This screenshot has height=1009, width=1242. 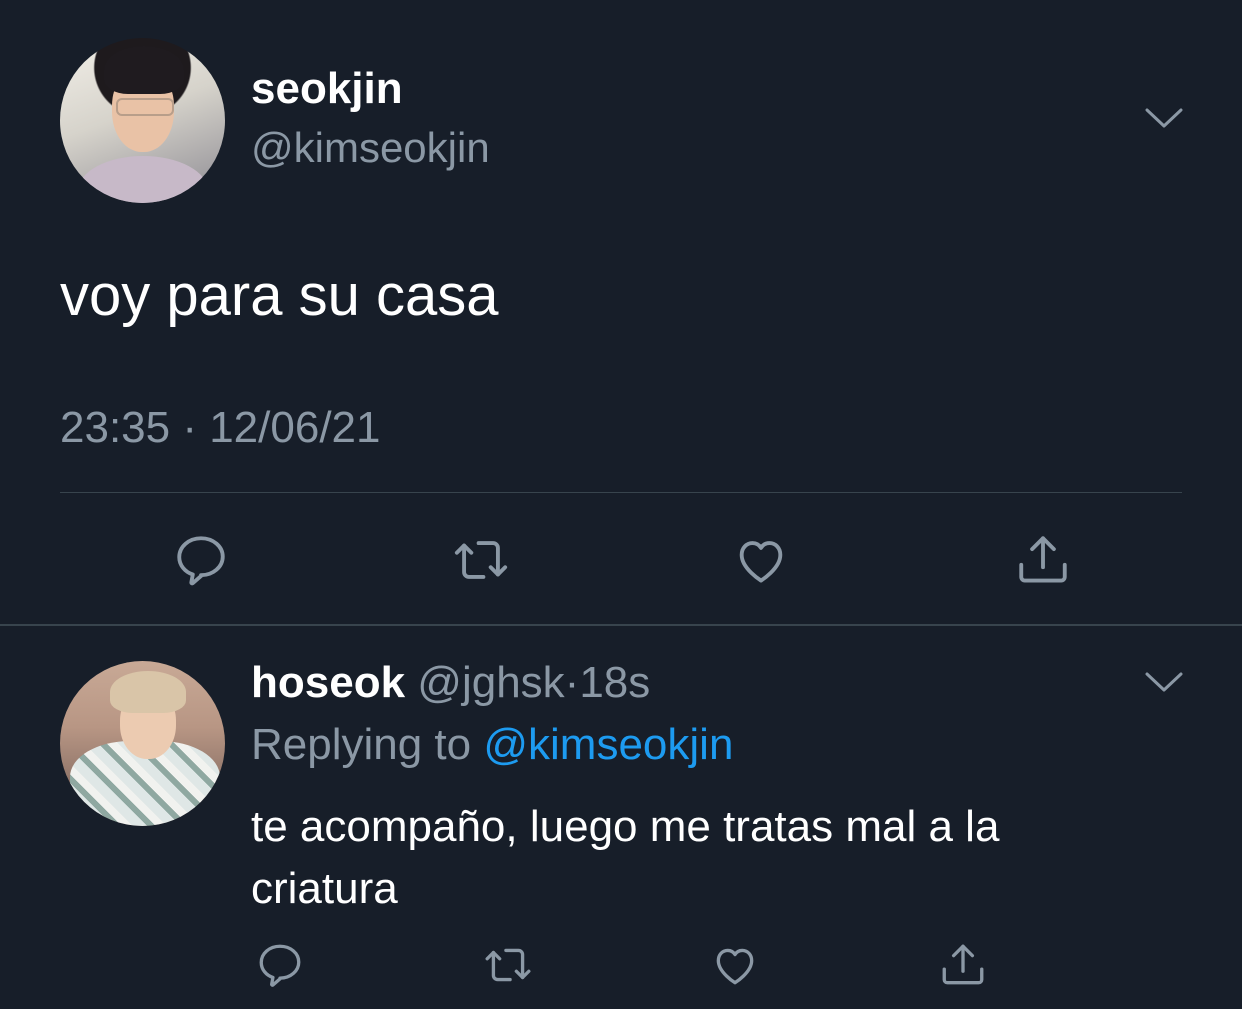 What do you see at coordinates (621, 492) in the screenshot?
I see `divider` at bounding box center [621, 492].